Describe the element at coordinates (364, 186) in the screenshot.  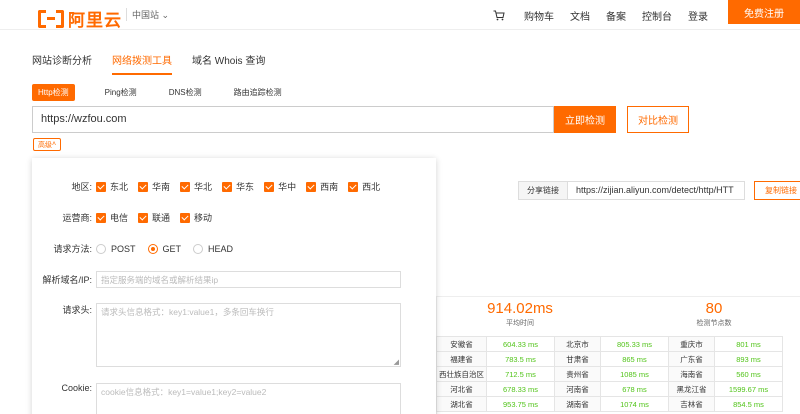
I see `region-checkbox: 西北` at that location.